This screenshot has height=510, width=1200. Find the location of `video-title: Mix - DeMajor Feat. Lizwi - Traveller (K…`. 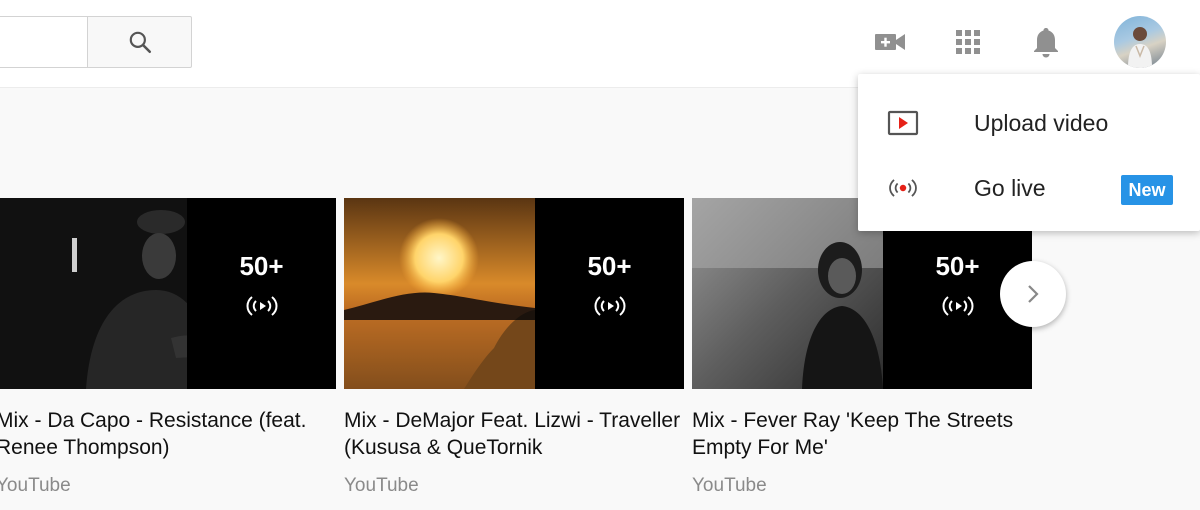

video-title: Mix - DeMajor Feat. Lizwi - Traveller (K… is located at coordinates (516, 434).